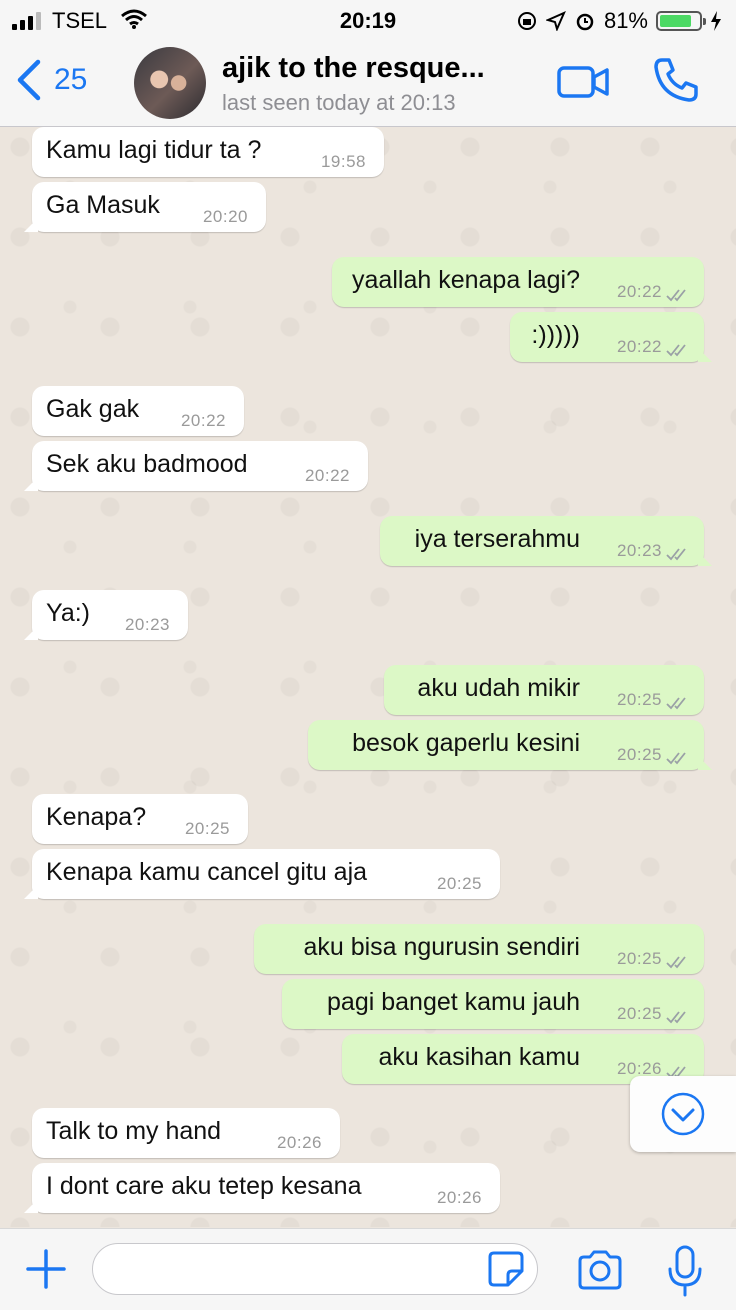 The image size is (736, 1310). Describe the element at coordinates (93, 409) in the screenshot. I see `message-text: Gak gak` at that location.